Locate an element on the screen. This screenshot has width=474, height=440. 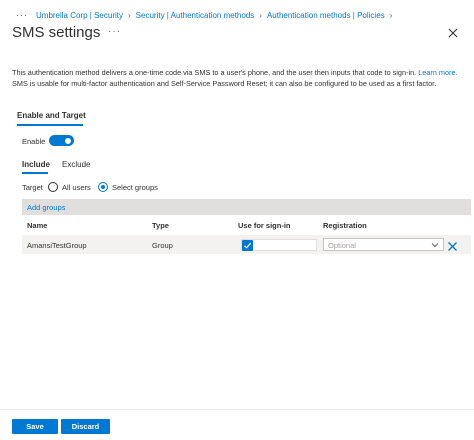
registration-dropdown-value: Optional is located at coordinates (342, 245).